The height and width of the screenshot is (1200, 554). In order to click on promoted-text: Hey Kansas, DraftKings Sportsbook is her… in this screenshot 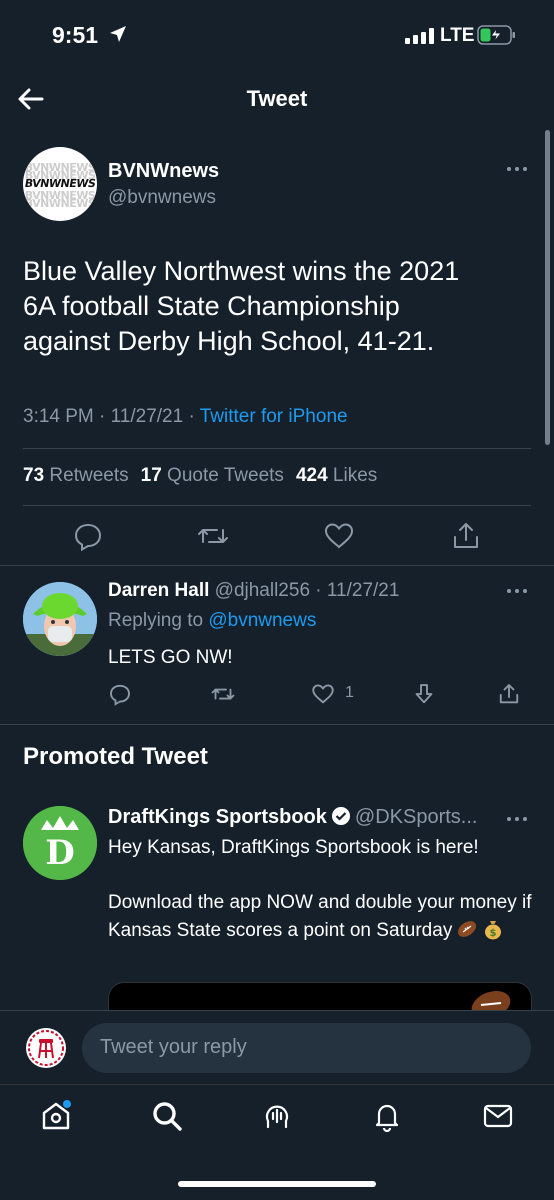, I will do `click(320, 889)`.